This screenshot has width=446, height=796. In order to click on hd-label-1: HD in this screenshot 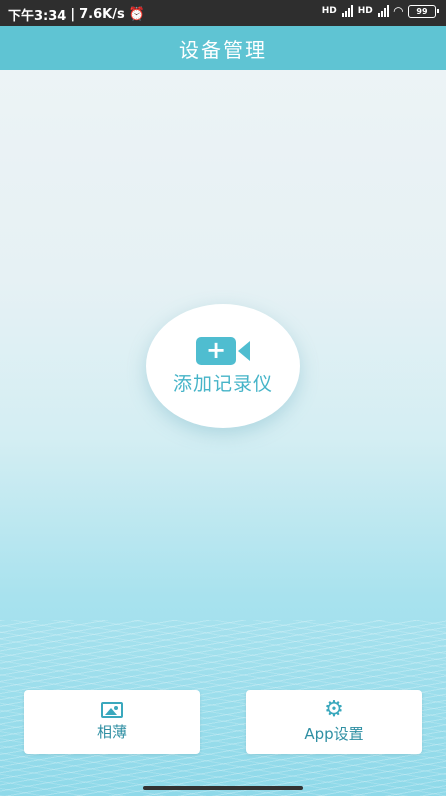, I will do `click(329, 11)`.